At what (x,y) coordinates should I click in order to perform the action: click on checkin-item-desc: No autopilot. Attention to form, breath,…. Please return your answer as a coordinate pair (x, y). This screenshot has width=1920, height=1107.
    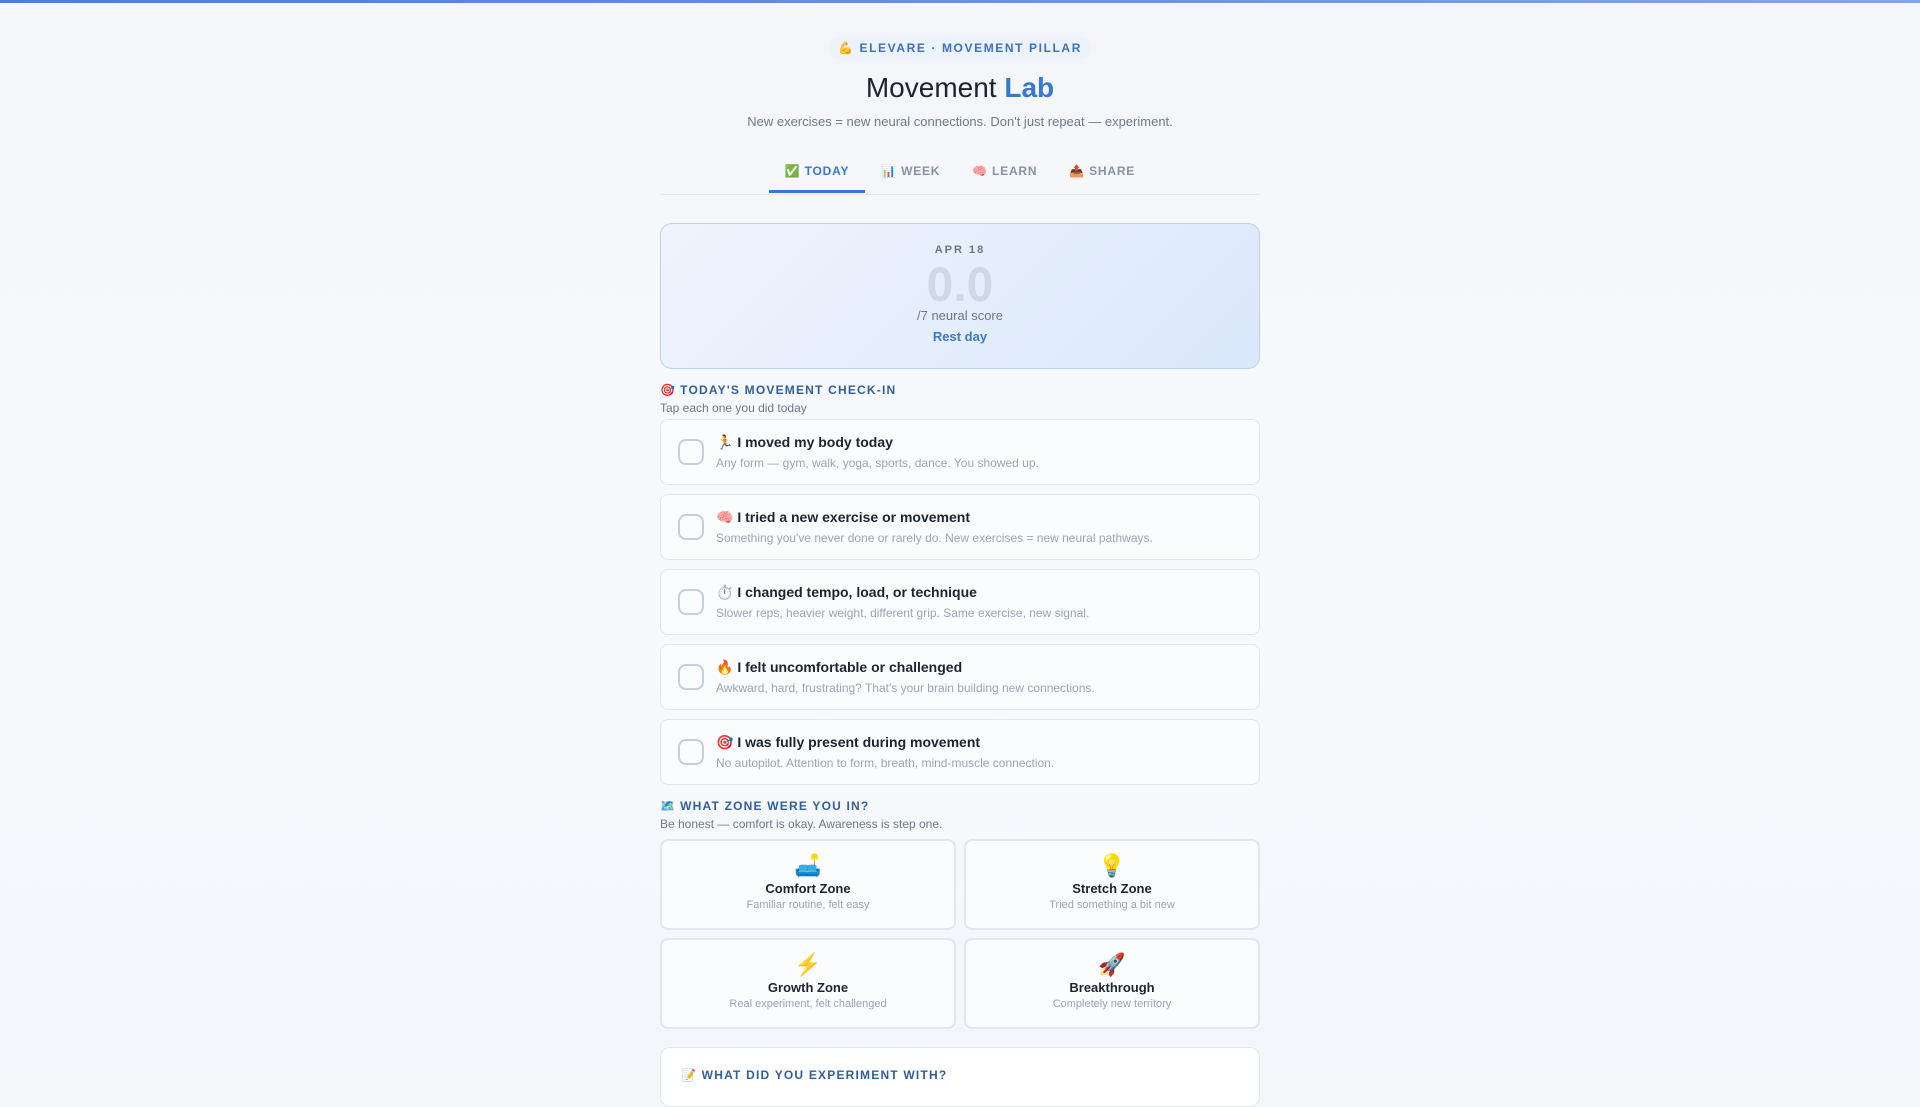
    Looking at the image, I should click on (885, 763).